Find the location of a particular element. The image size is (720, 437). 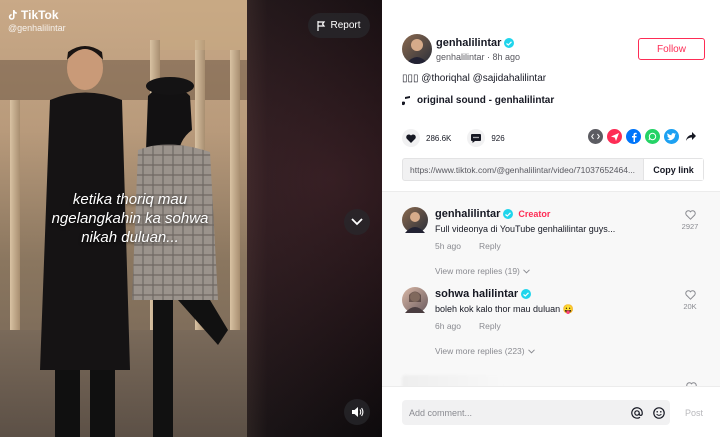

comment-time: 5h ago is located at coordinates (448, 246).